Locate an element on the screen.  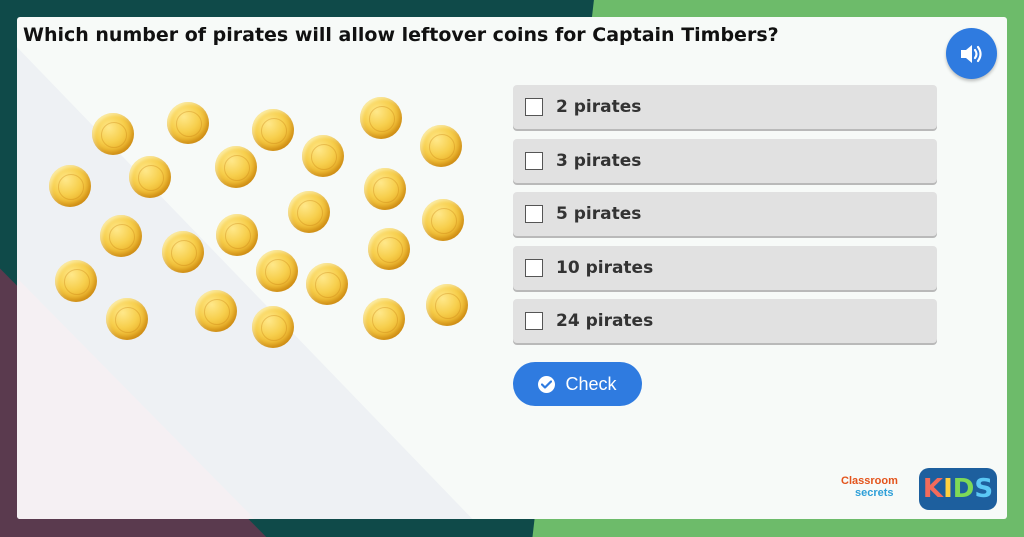
logo-text-top: Classroom is located at coordinates (869, 481).